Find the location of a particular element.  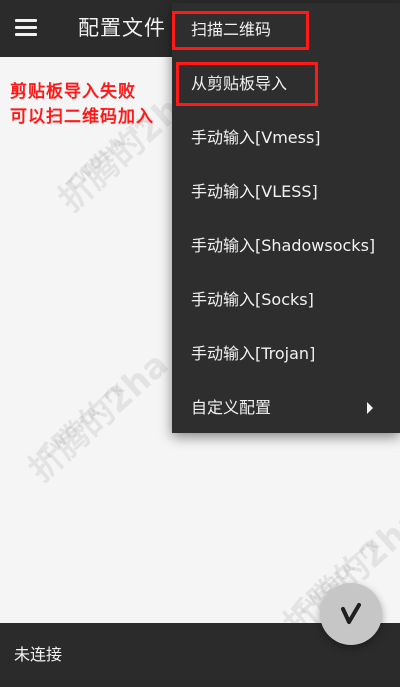

menu-item-label: 扫描二维码 is located at coordinates (231, 29).